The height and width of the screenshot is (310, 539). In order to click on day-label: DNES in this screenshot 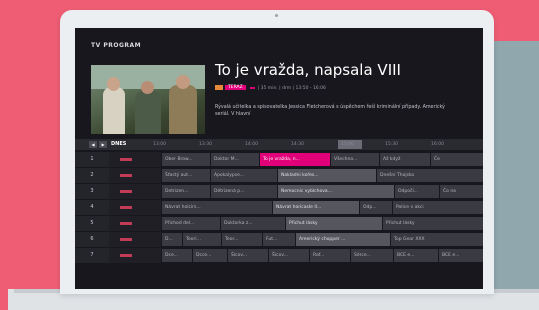, I will do `click(118, 144)`.